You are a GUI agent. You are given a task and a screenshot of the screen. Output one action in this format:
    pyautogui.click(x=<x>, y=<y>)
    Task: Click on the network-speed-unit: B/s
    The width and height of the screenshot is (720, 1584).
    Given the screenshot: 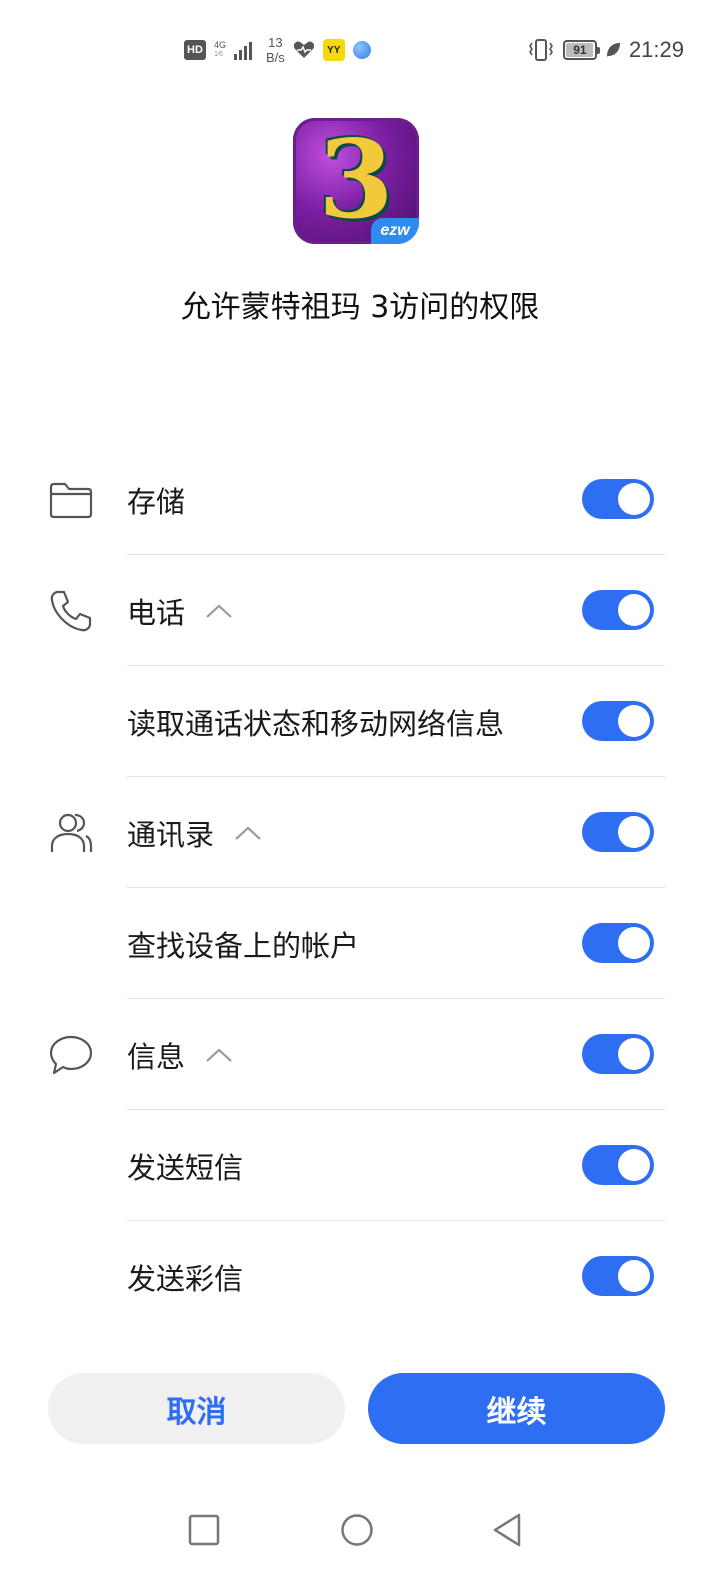 What is the action you would take?
    pyautogui.click(x=275, y=57)
    